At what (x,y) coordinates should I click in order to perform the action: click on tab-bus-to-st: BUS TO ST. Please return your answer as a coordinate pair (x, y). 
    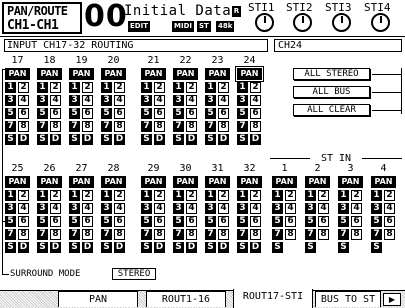
    Looking at the image, I should click on (348, 299).